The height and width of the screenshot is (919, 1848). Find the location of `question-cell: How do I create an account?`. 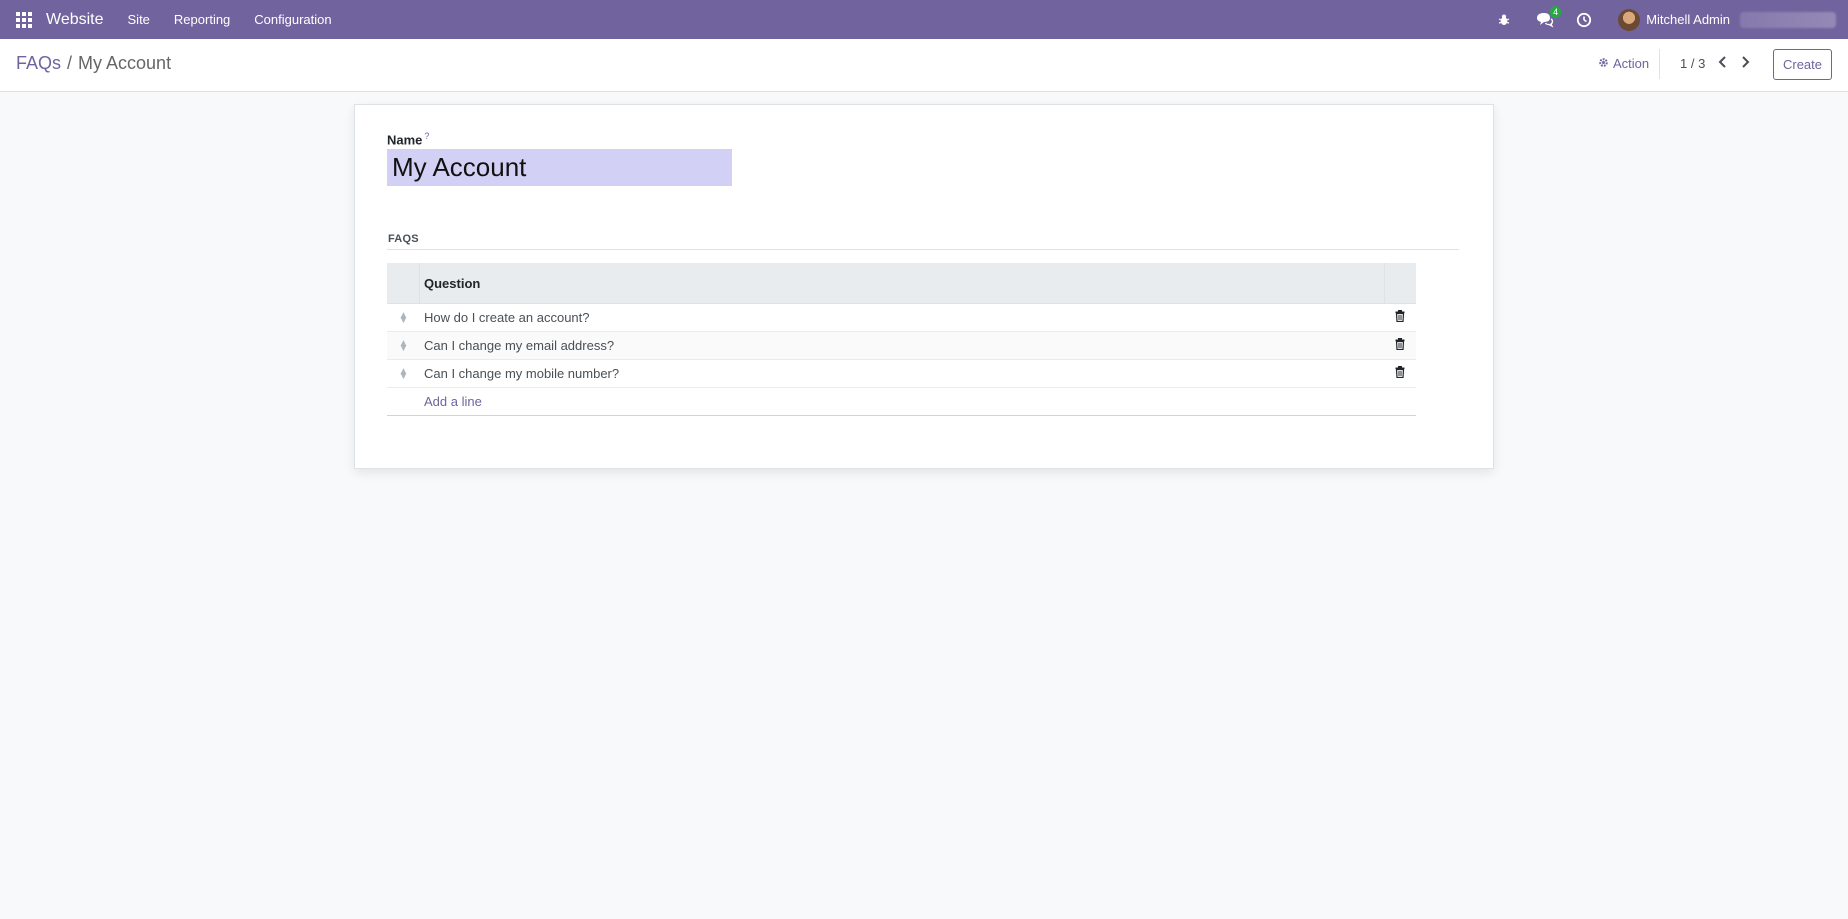

question-cell: How do I create an account? is located at coordinates (902, 317).